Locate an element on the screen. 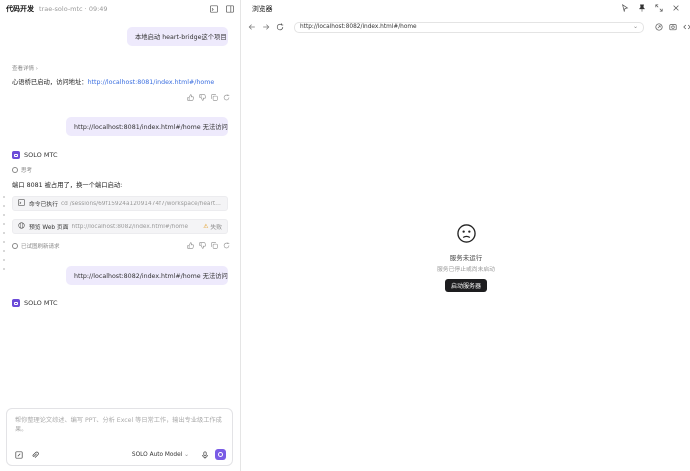 The image size is (690, 471). status-title: 服务未运行 is located at coordinates (466, 258).